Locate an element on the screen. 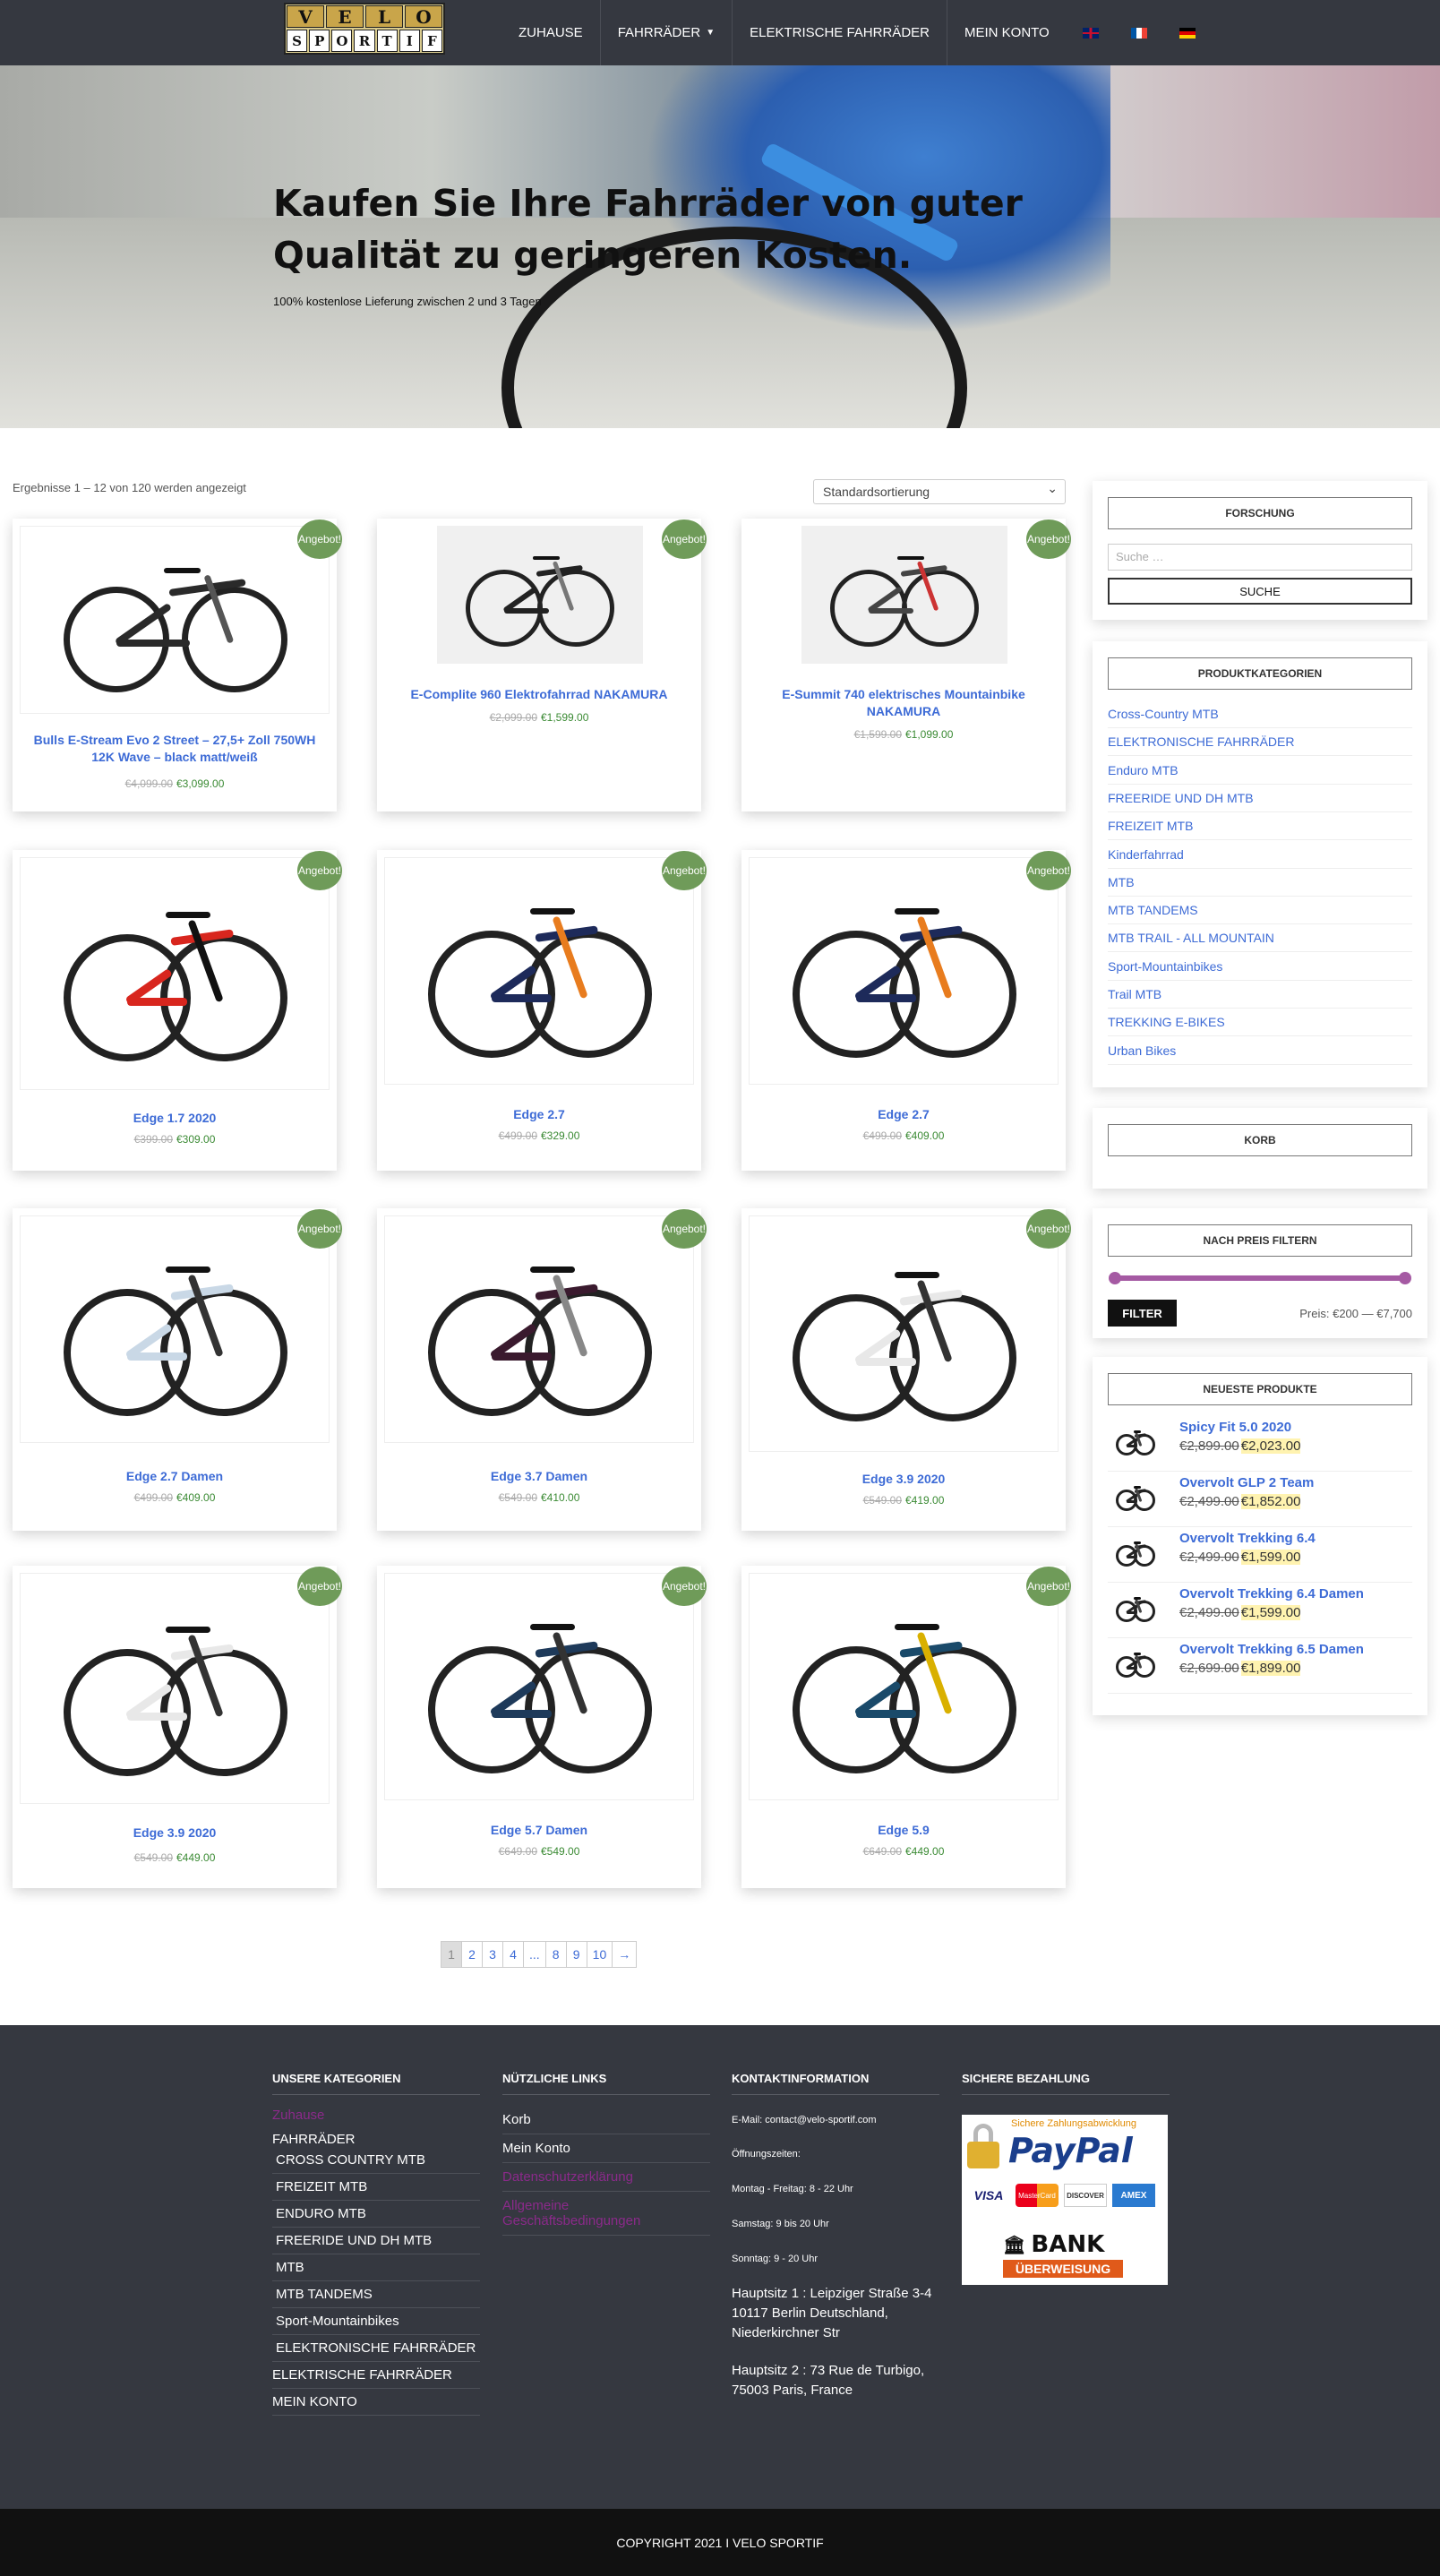 This screenshot has width=1440, height=2576. newest-product-title: Spicy Fit 5.0 2020 is located at coordinates (1235, 1427).